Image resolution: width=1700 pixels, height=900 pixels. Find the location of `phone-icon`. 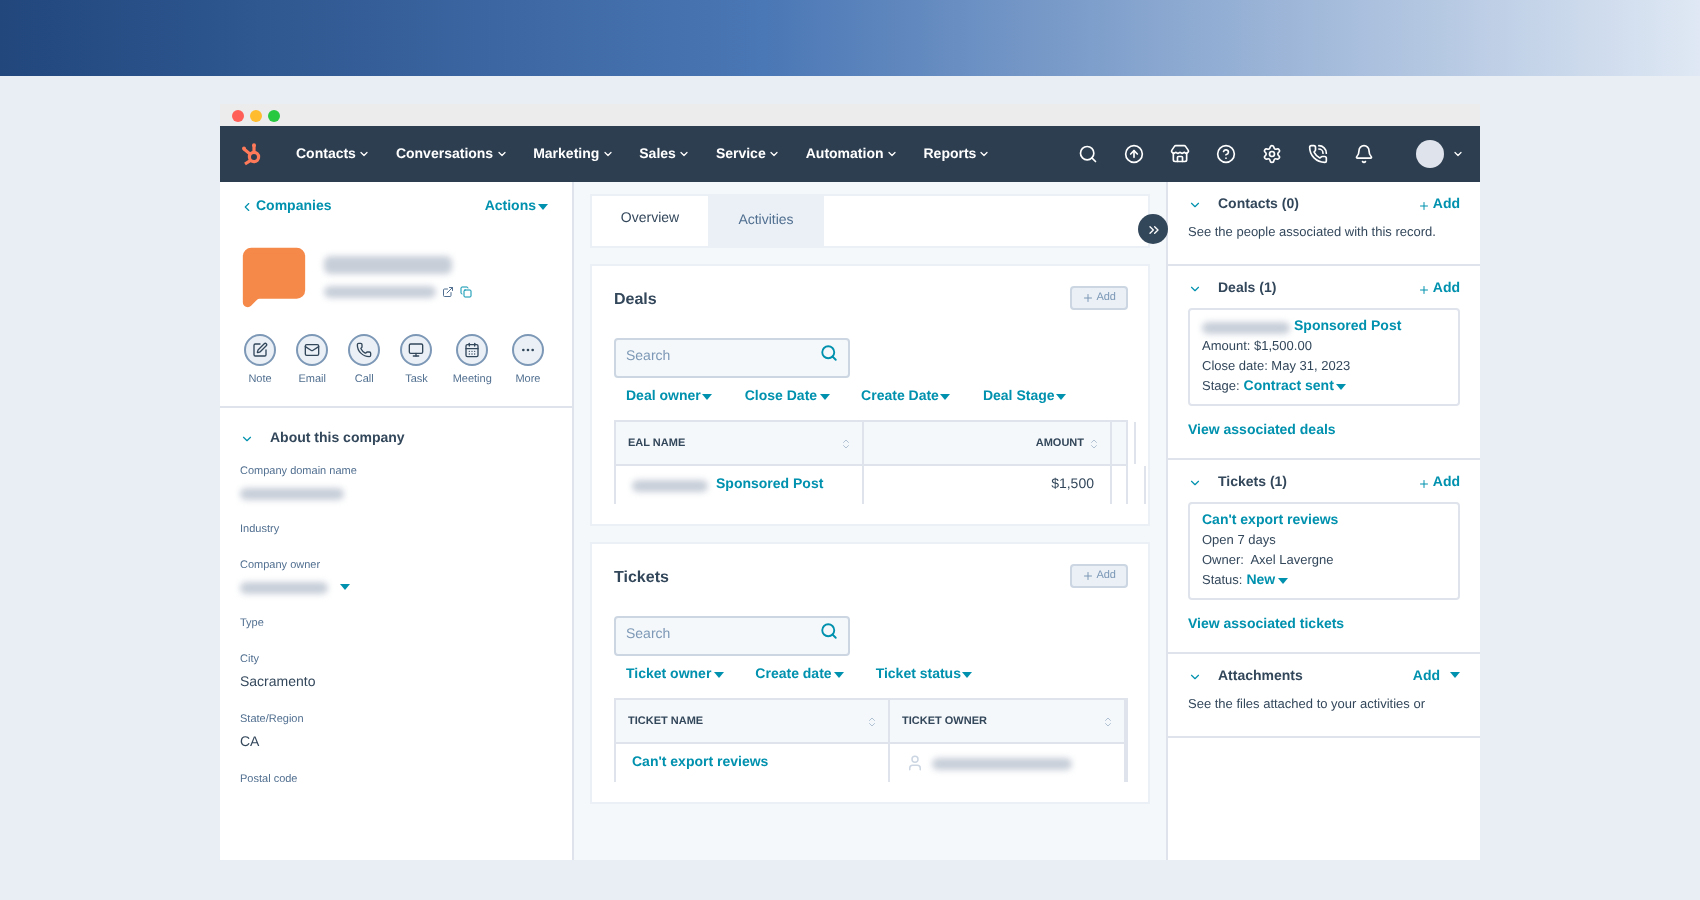

phone-icon is located at coordinates (1318, 154).